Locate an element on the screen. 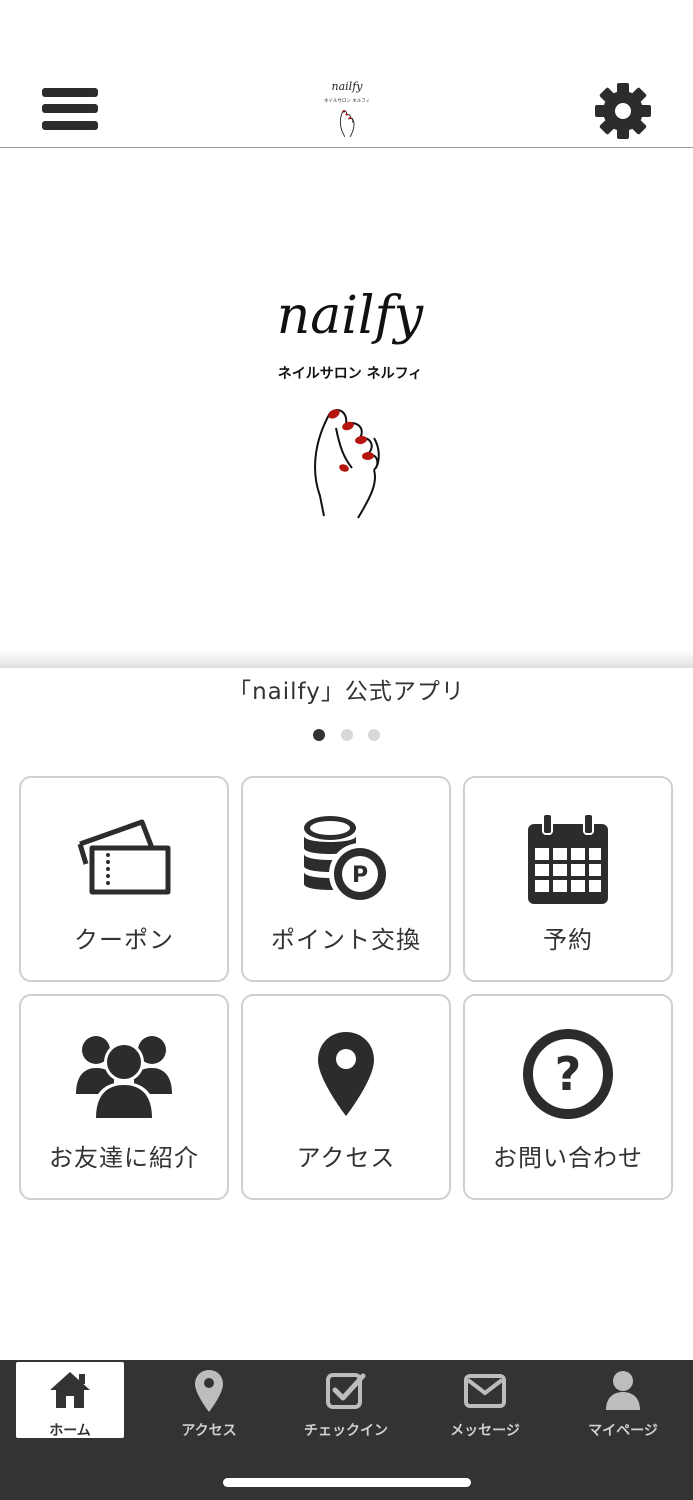  tab-mypage: マイページ is located at coordinates (623, 1400).